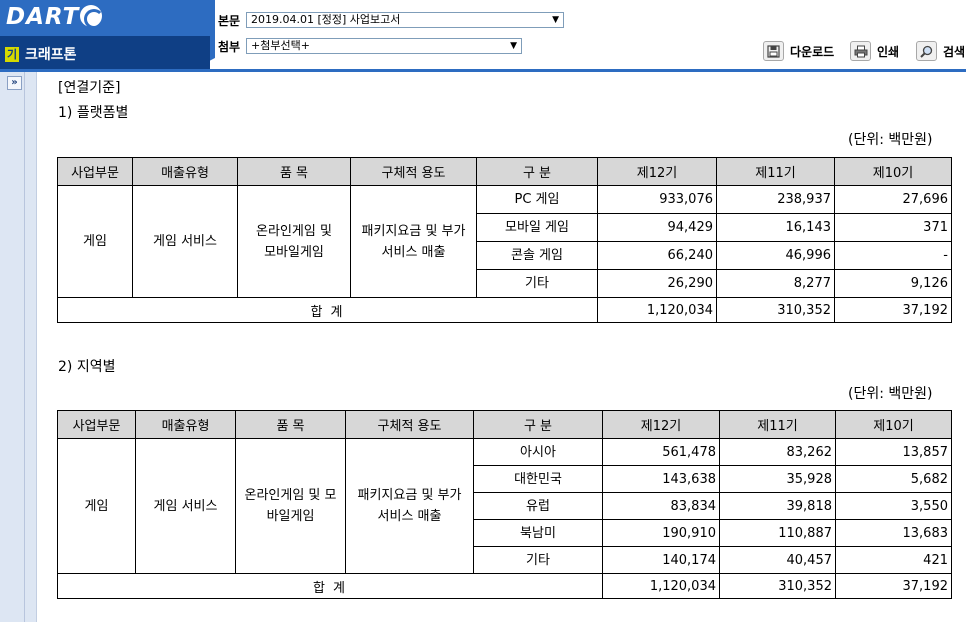 Image resolution: width=966 pixels, height=622 pixels. What do you see at coordinates (43, 17) in the screenshot?
I see `logo-text: DART` at bounding box center [43, 17].